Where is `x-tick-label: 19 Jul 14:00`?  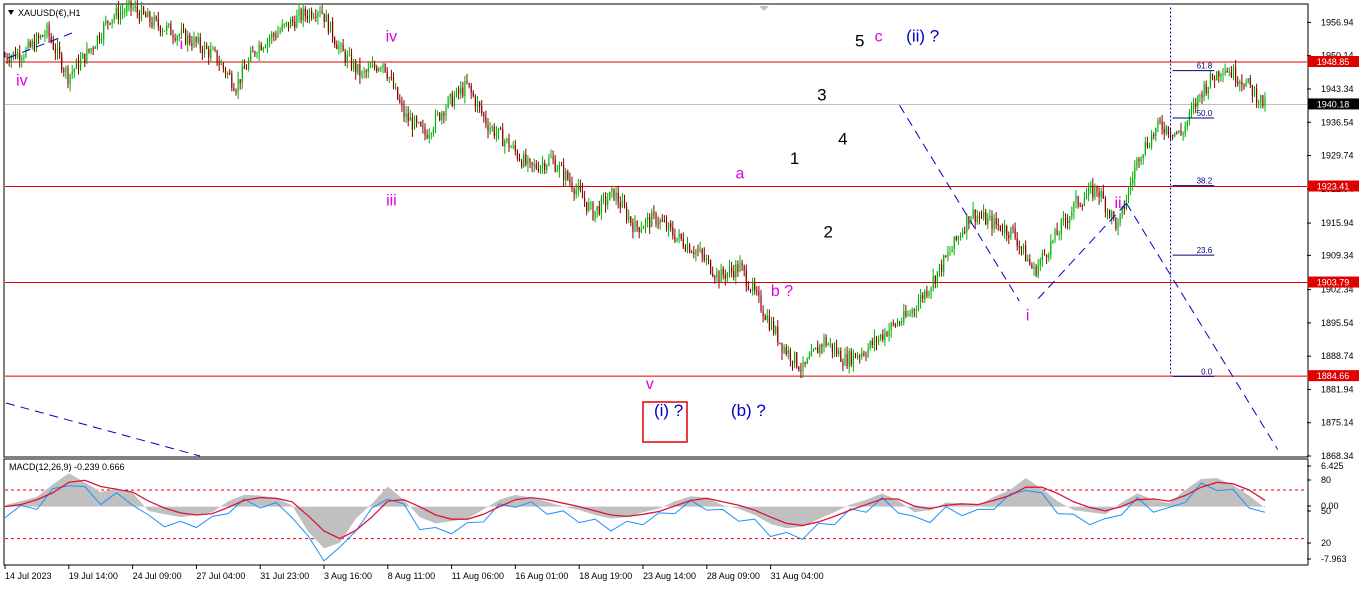 x-tick-label: 19 Jul 14:00 is located at coordinates (93, 576).